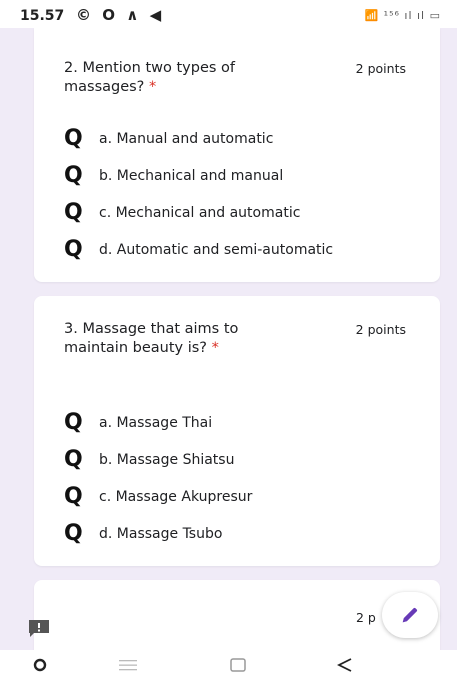  Describe the element at coordinates (128, 665) in the screenshot. I see `menu-lines-icon` at that location.